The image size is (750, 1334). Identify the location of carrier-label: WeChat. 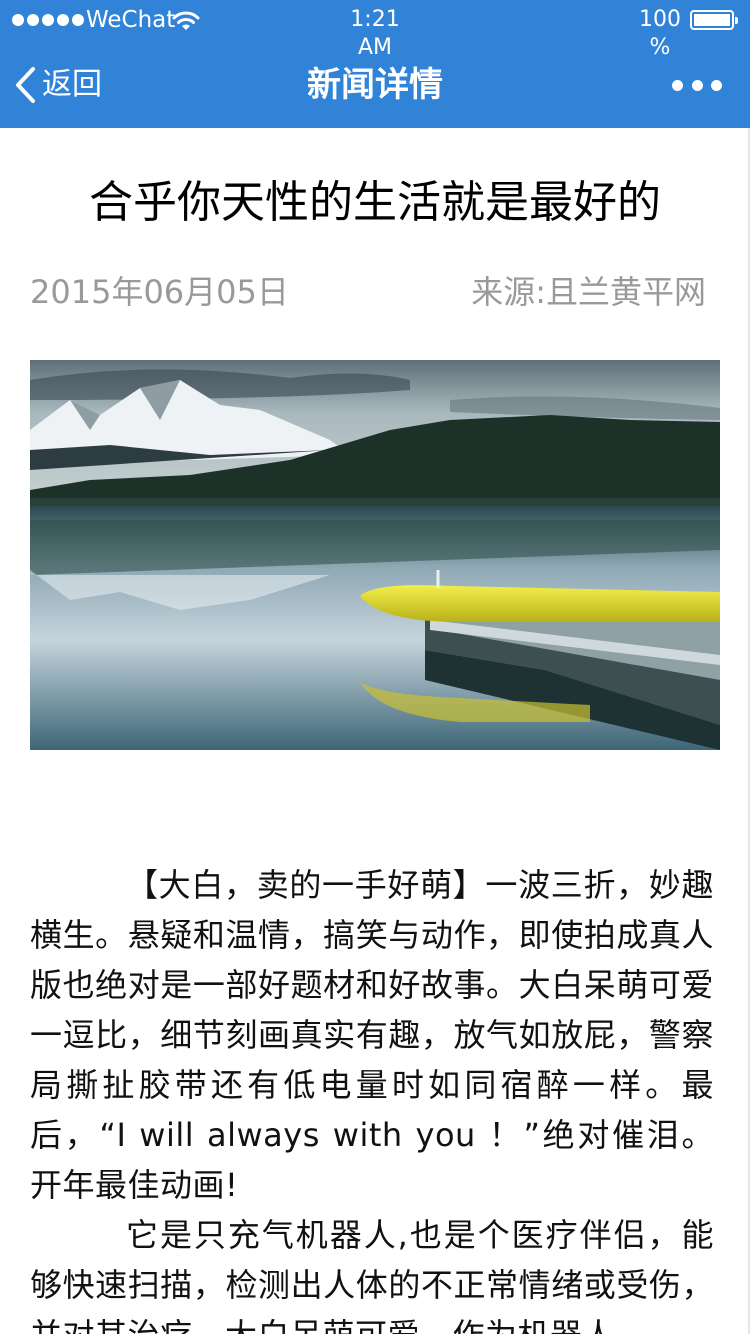
(131, 20).